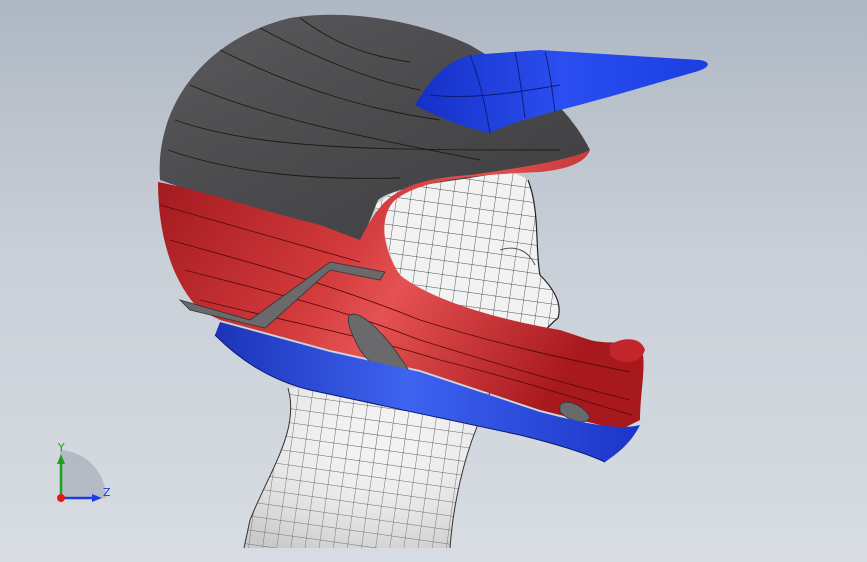 The image size is (867, 562). What do you see at coordinates (83, 474) in the screenshot?
I see `coordinate-triad: Y Z` at bounding box center [83, 474].